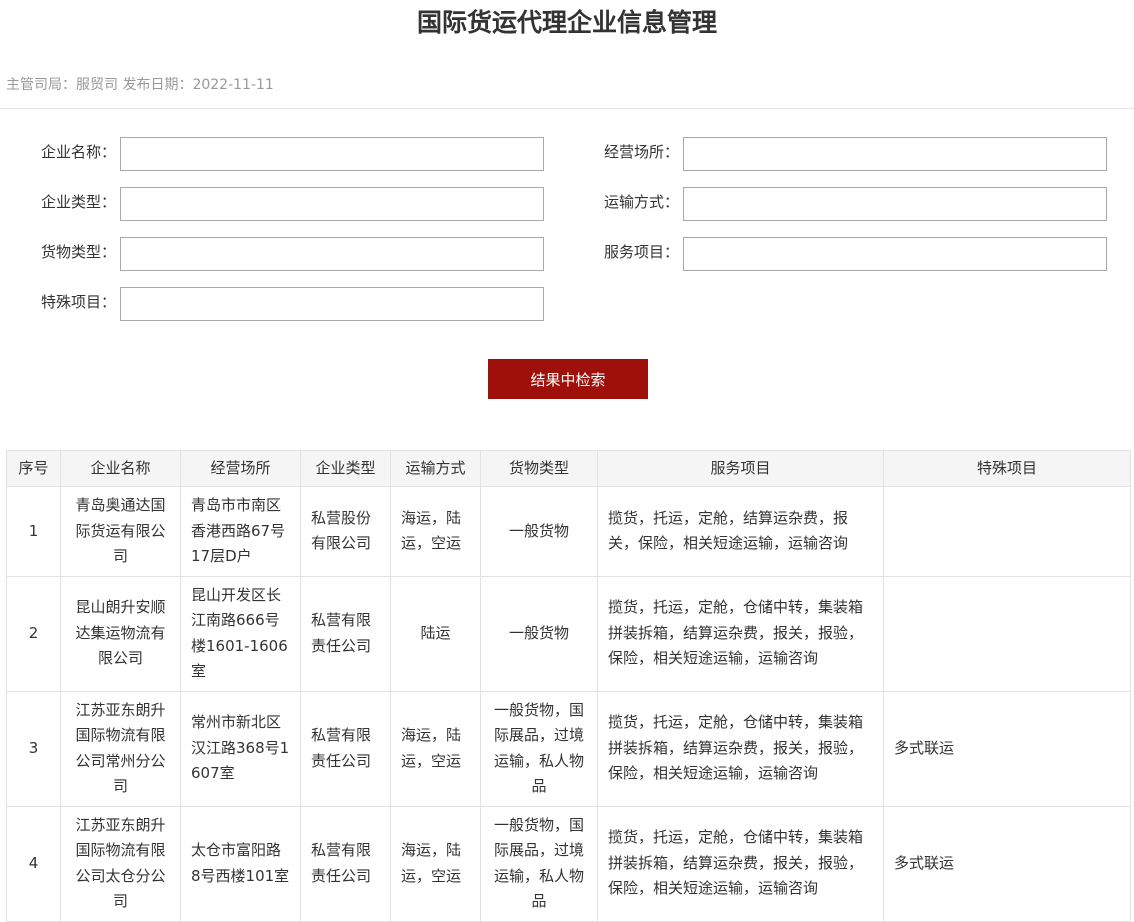  Describe the element at coordinates (345, 468) in the screenshot. I see `header-cell: 企业类型` at that location.